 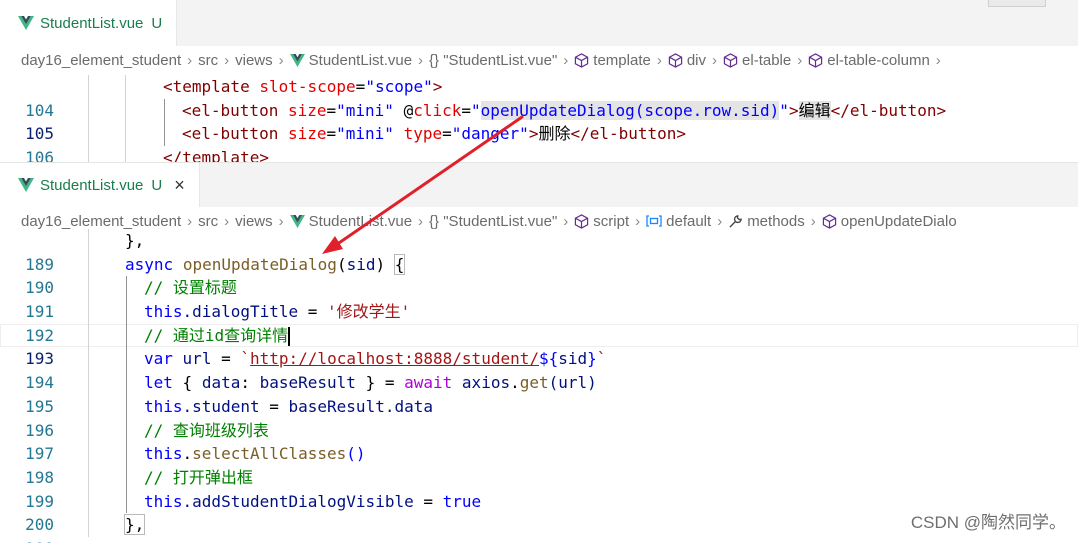 What do you see at coordinates (361, 406) in the screenshot?
I see `code-token: baseResult.data` at bounding box center [361, 406].